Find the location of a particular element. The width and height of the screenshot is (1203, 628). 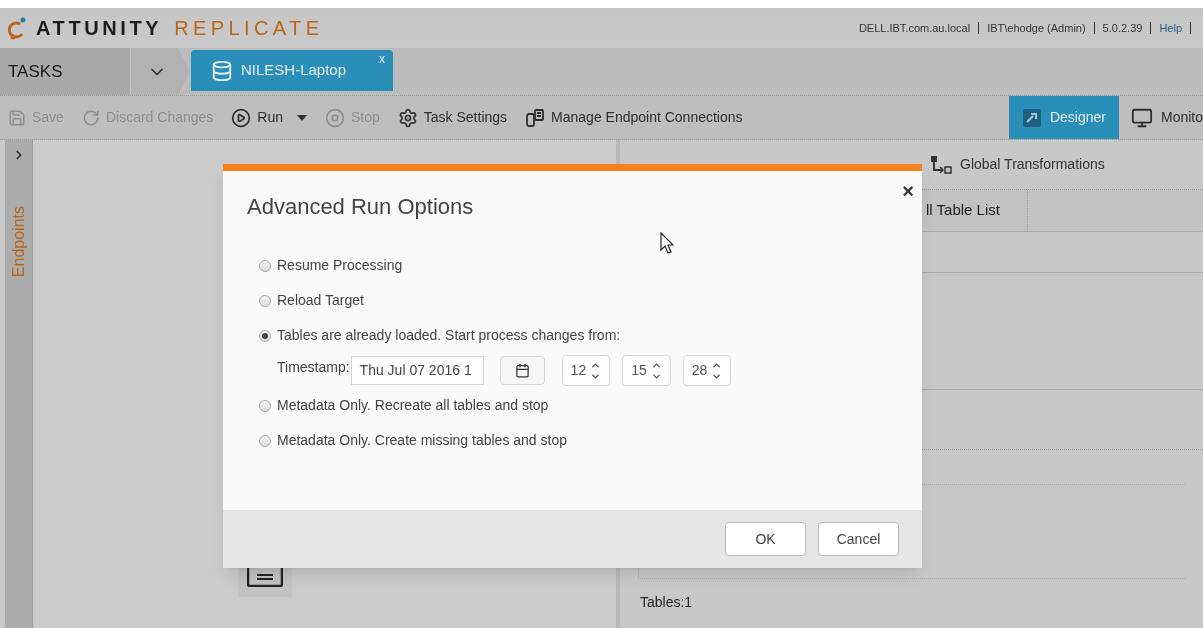

radio-option: Metadata Only. Recreate all tables and stop is located at coordinates (582, 405).